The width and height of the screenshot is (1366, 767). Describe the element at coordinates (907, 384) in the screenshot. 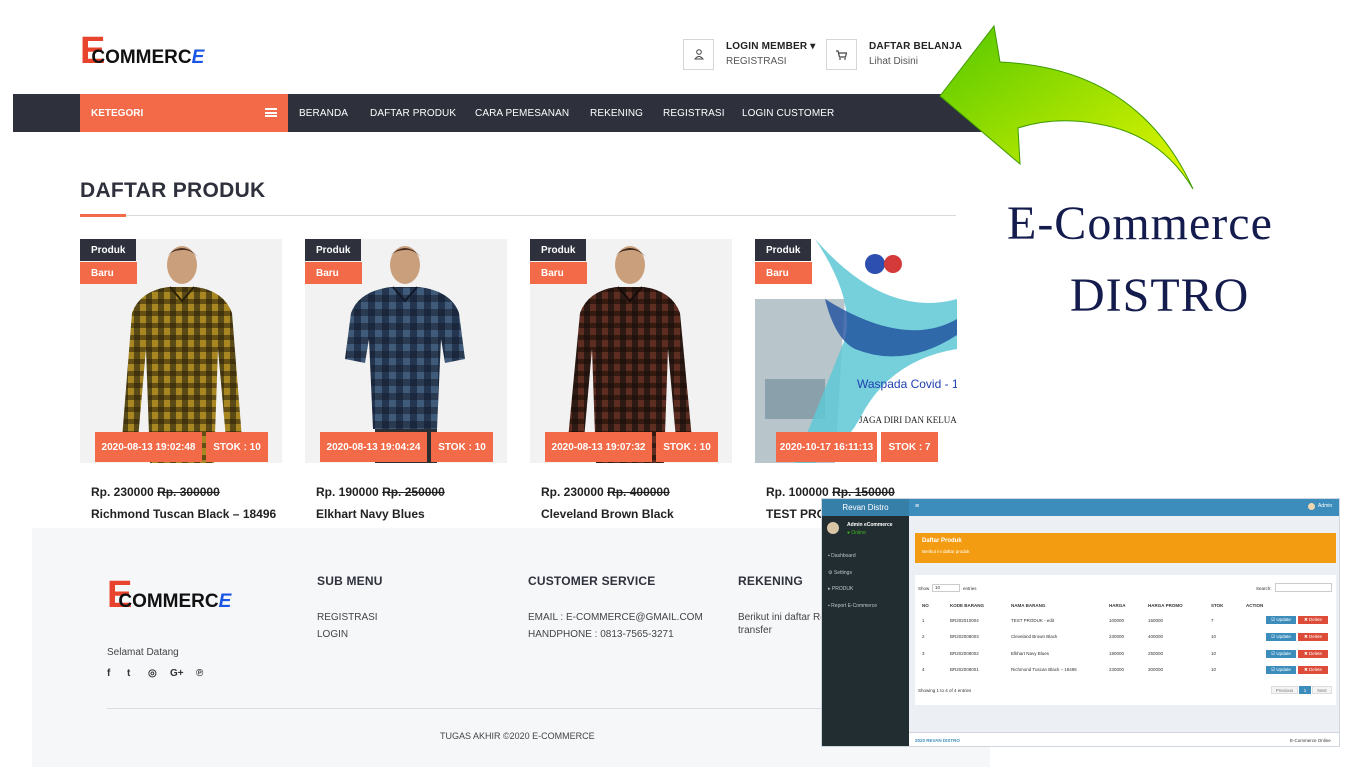

I see `poster-text: Waspada Covid - 19` at that location.